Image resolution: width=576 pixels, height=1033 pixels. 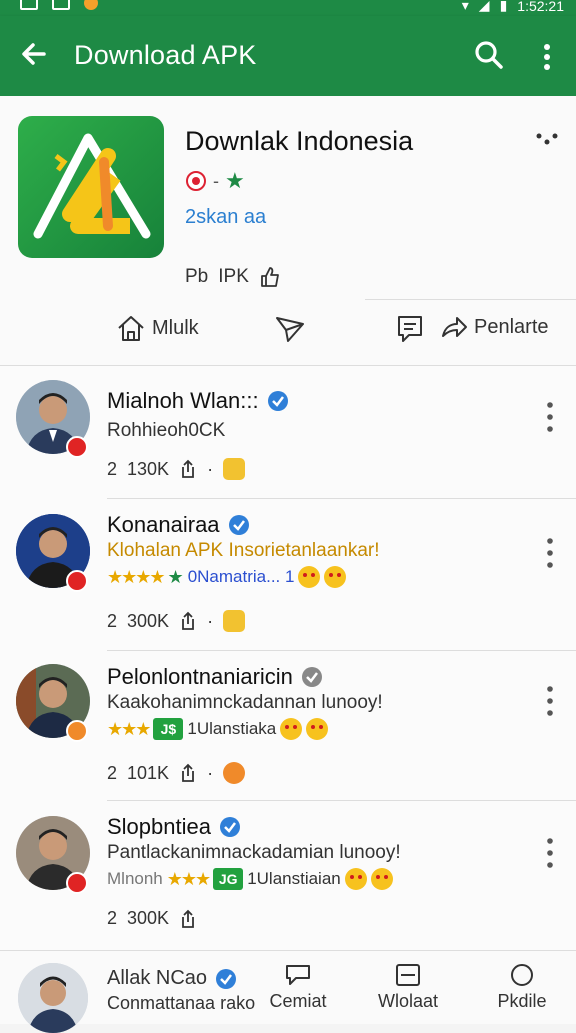 What do you see at coordinates (408, 1001) in the screenshot?
I see `tab-label: Wlolaat` at bounding box center [408, 1001].